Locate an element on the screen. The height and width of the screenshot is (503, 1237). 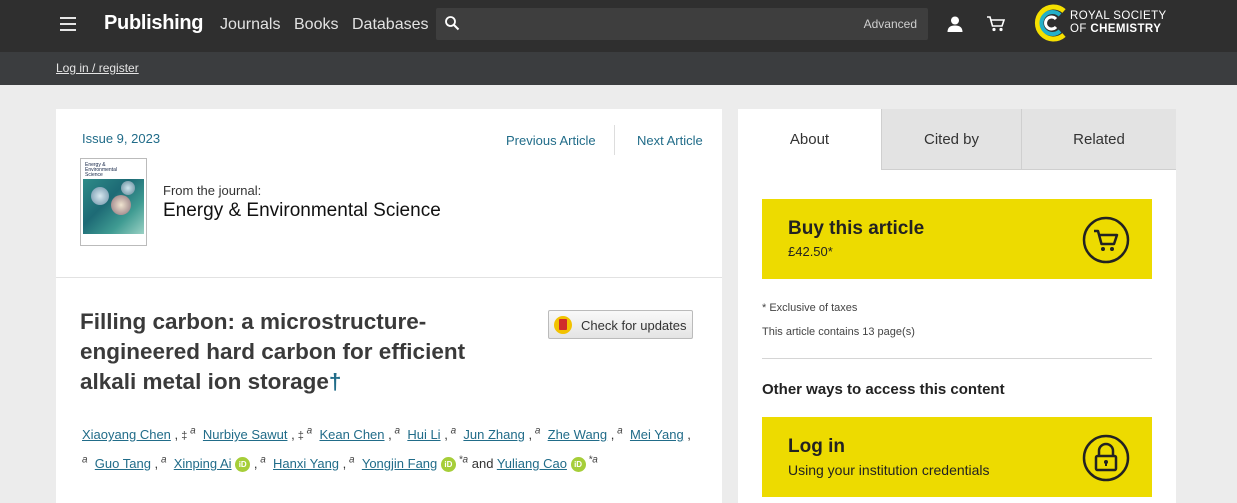
rsc-line-2-bold: CHEMISTRY is located at coordinates (1126, 29).